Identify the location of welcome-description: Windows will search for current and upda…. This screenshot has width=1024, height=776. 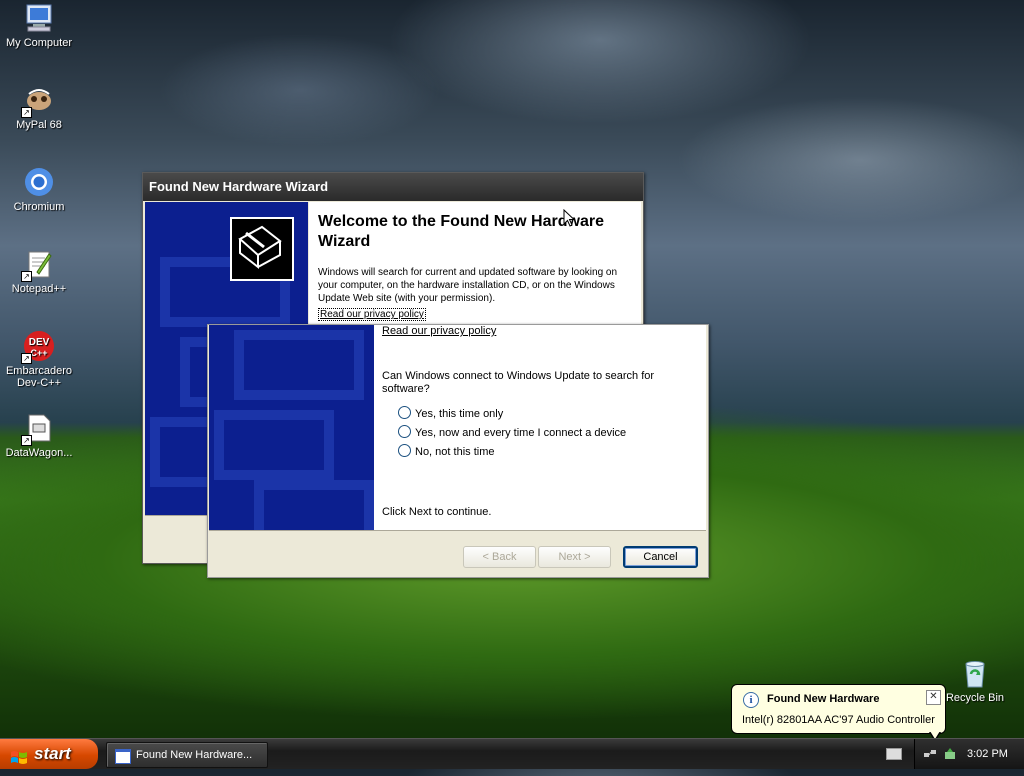
(468, 285).